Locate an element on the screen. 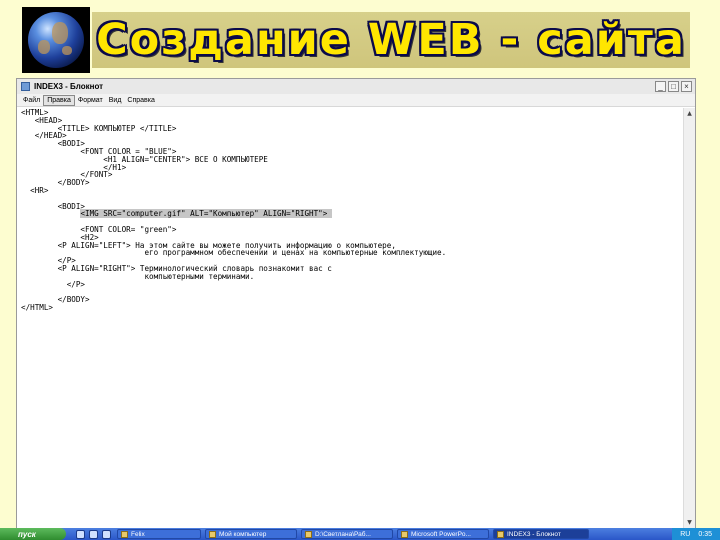  task-label: Felix is located at coordinates (138, 534).